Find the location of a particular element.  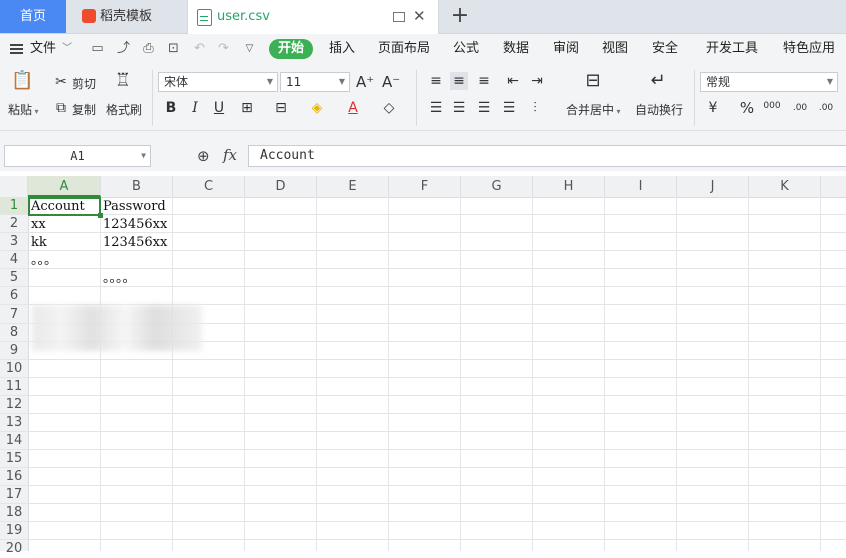

thousands-separator-button: 000 is located at coordinates (772, 106).